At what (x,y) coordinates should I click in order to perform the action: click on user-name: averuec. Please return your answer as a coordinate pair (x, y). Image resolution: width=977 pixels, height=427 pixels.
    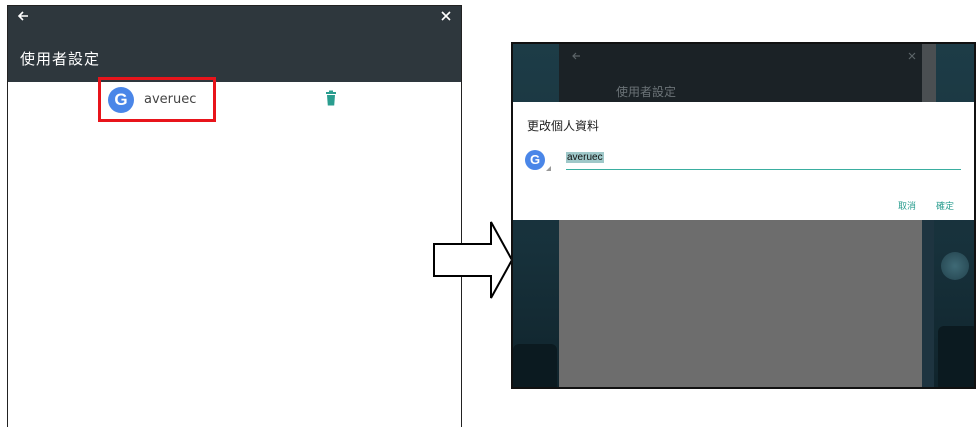
    Looking at the image, I should click on (170, 99).